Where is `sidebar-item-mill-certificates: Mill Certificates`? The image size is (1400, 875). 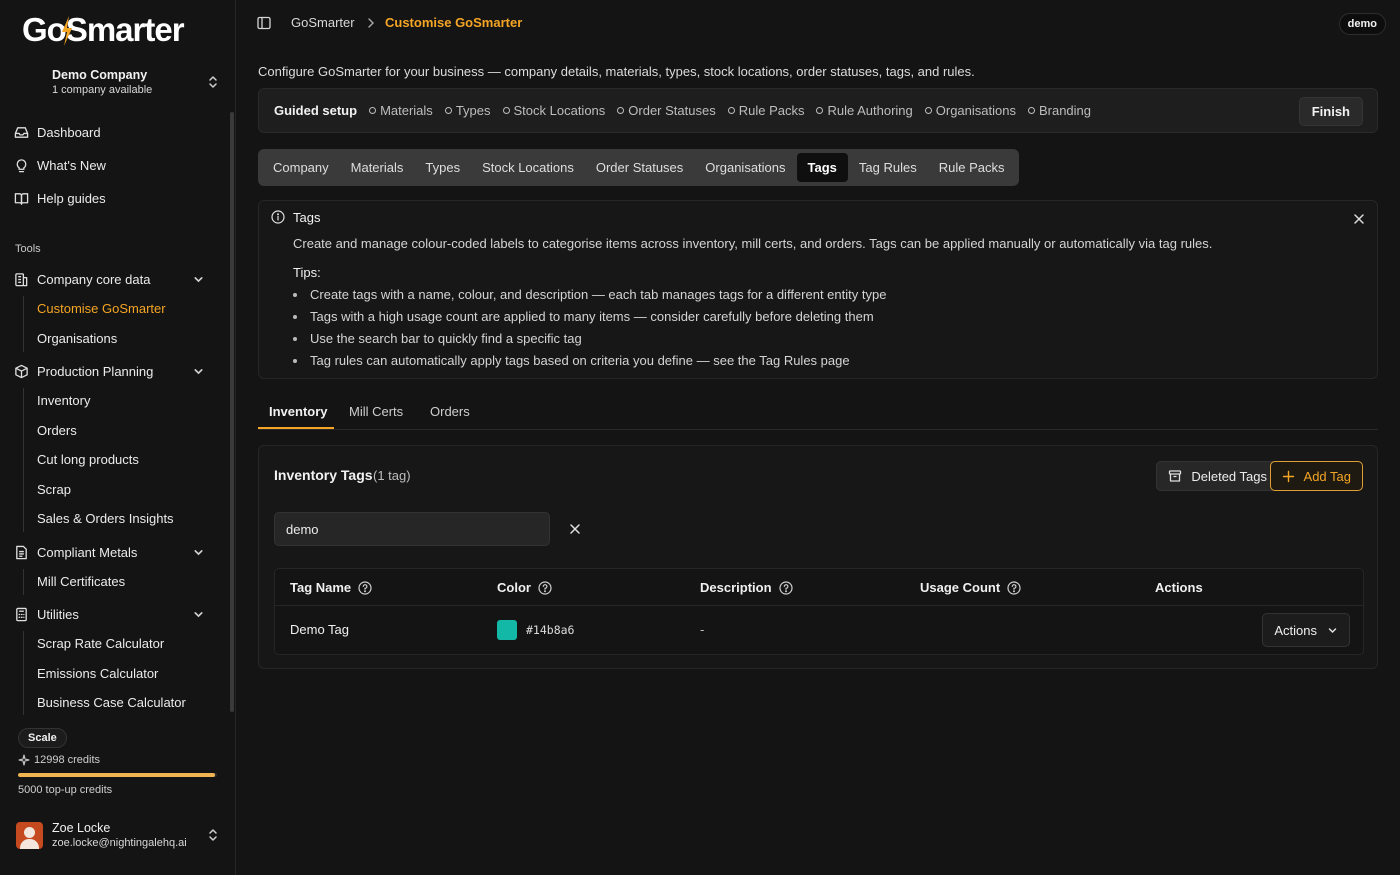
sidebar-item-mill-certificates: Mill Certificates is located at coordinates (81, 581).